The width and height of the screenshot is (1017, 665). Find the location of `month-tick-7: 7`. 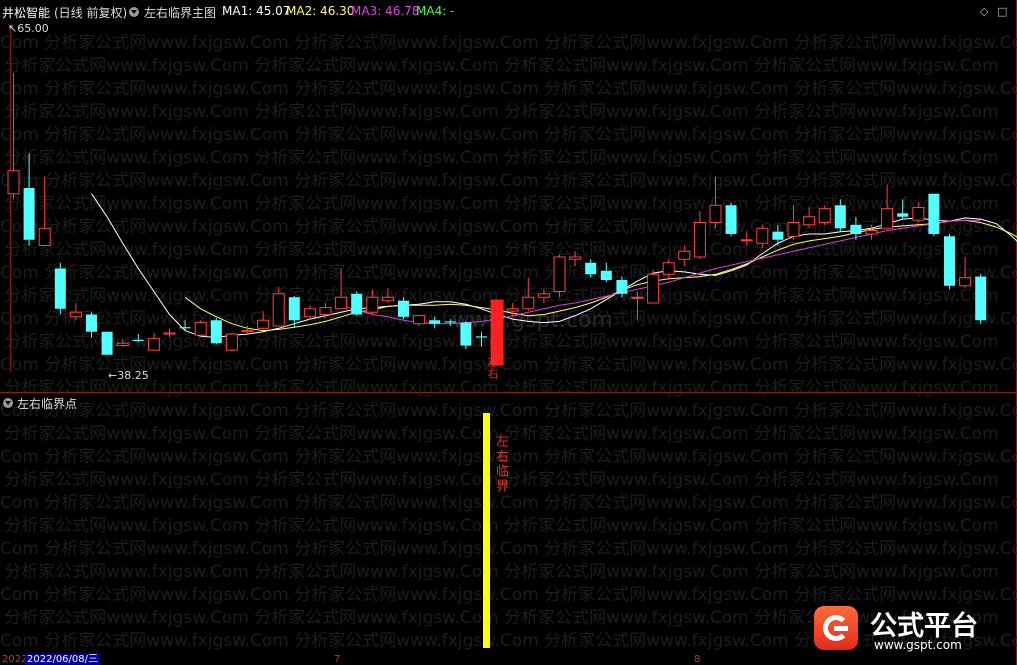

month-tick-7: 7 is located at coordinates (337, 659).